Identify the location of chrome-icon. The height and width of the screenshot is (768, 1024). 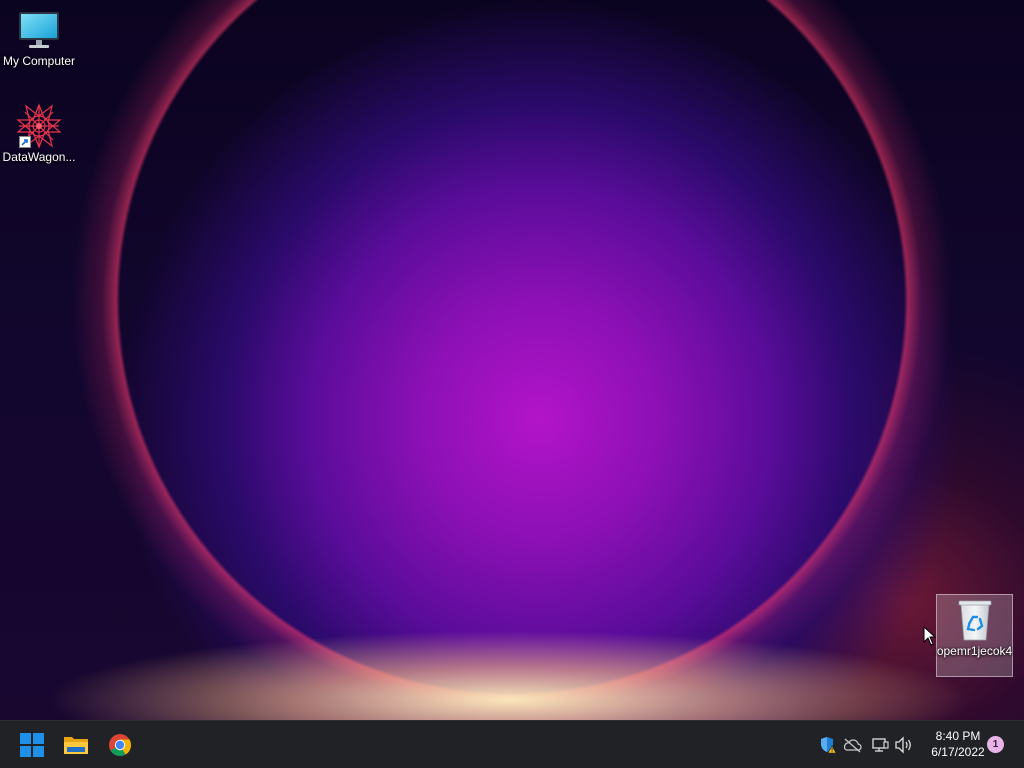
(120, 745).